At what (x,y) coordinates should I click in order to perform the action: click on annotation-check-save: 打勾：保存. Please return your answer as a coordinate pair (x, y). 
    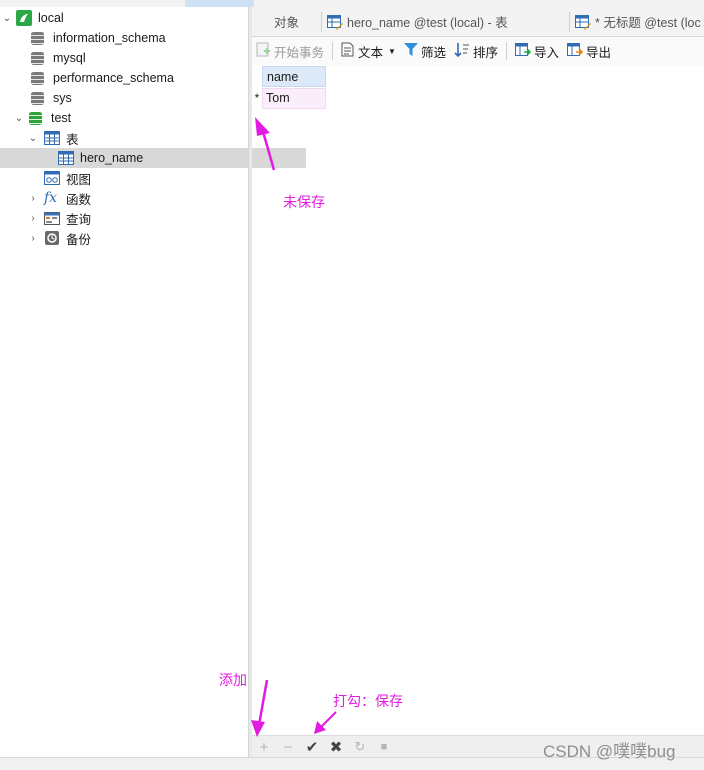
    Looking at the image, I should click on (368, 701).